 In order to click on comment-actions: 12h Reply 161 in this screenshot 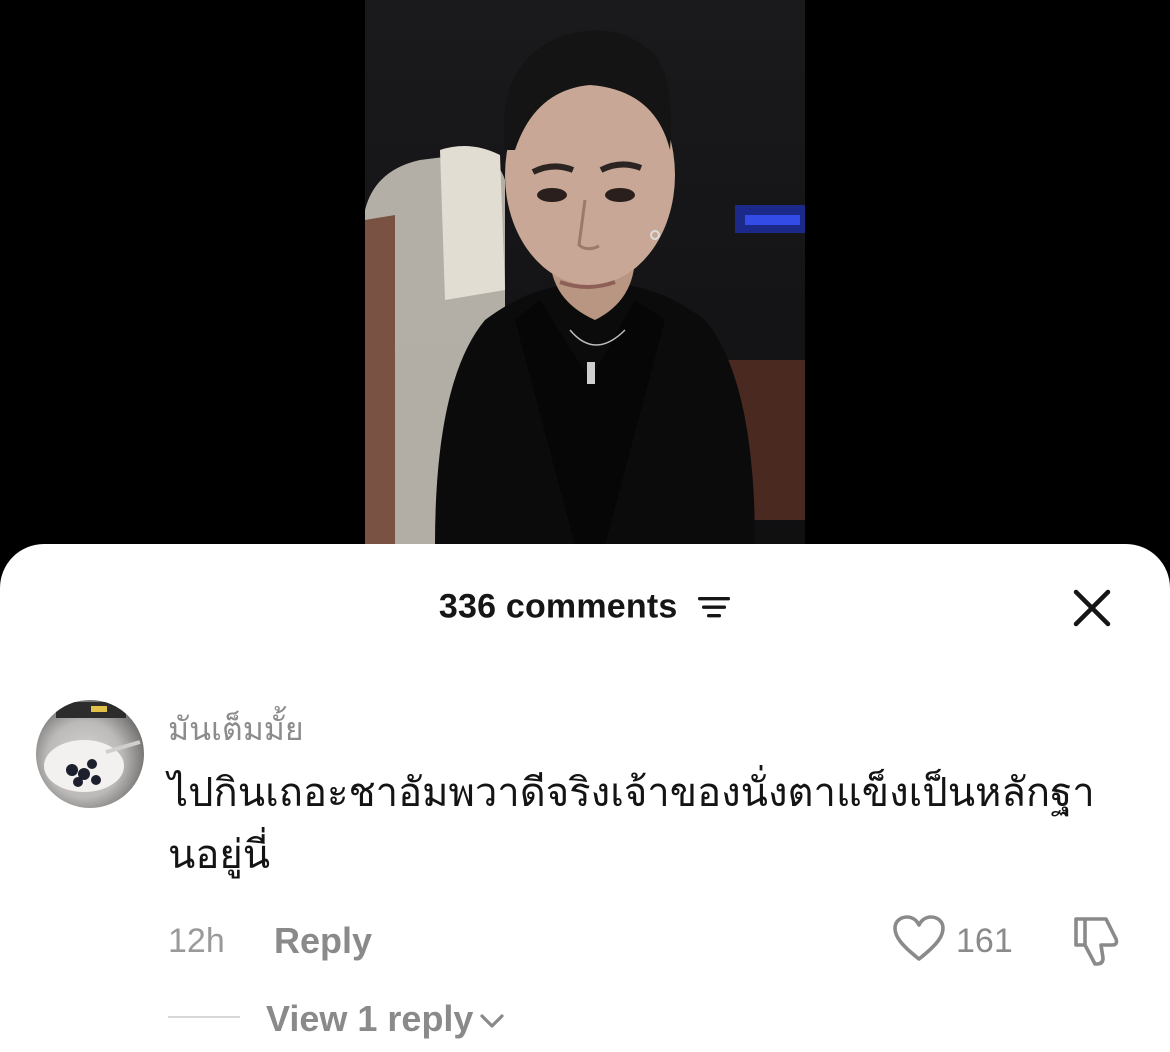, I will do `click(648, 940)`.